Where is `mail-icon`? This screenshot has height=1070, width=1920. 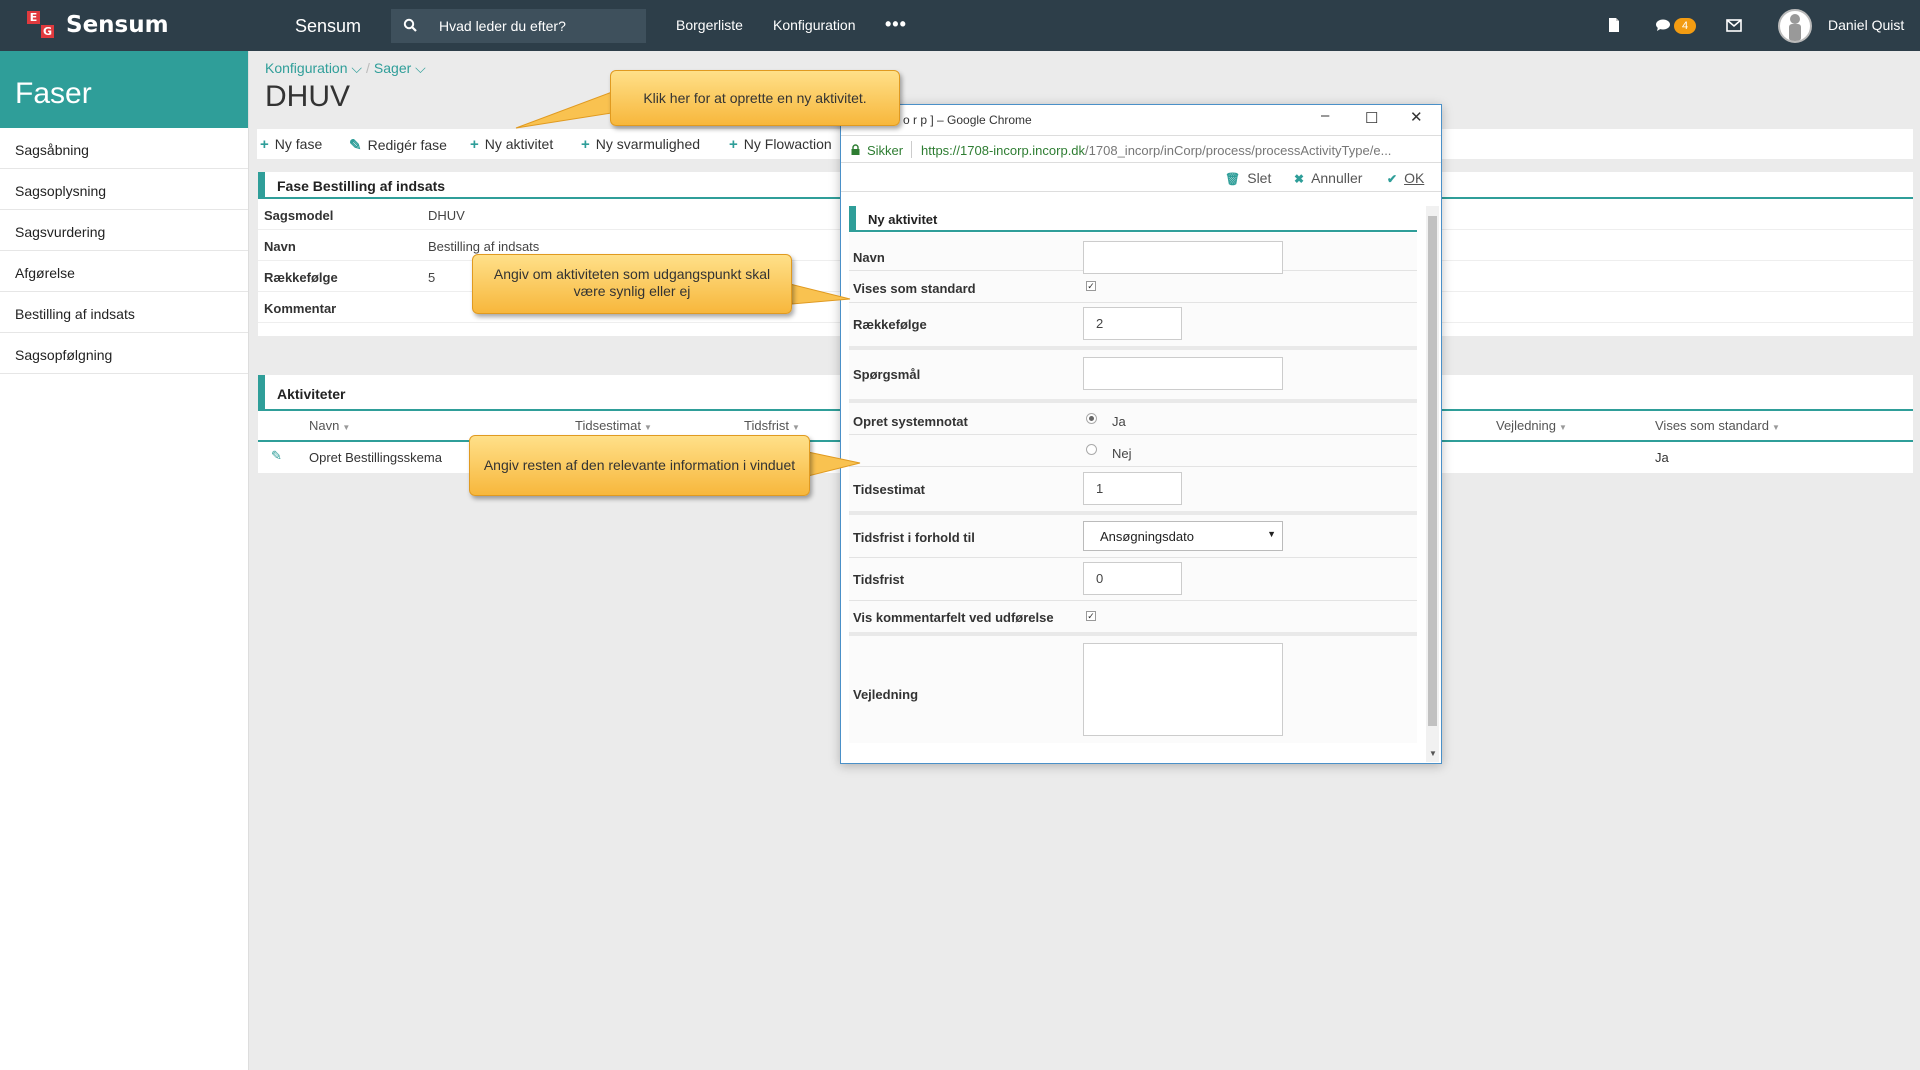 mail-icon is located at coordinates (1734, 25).